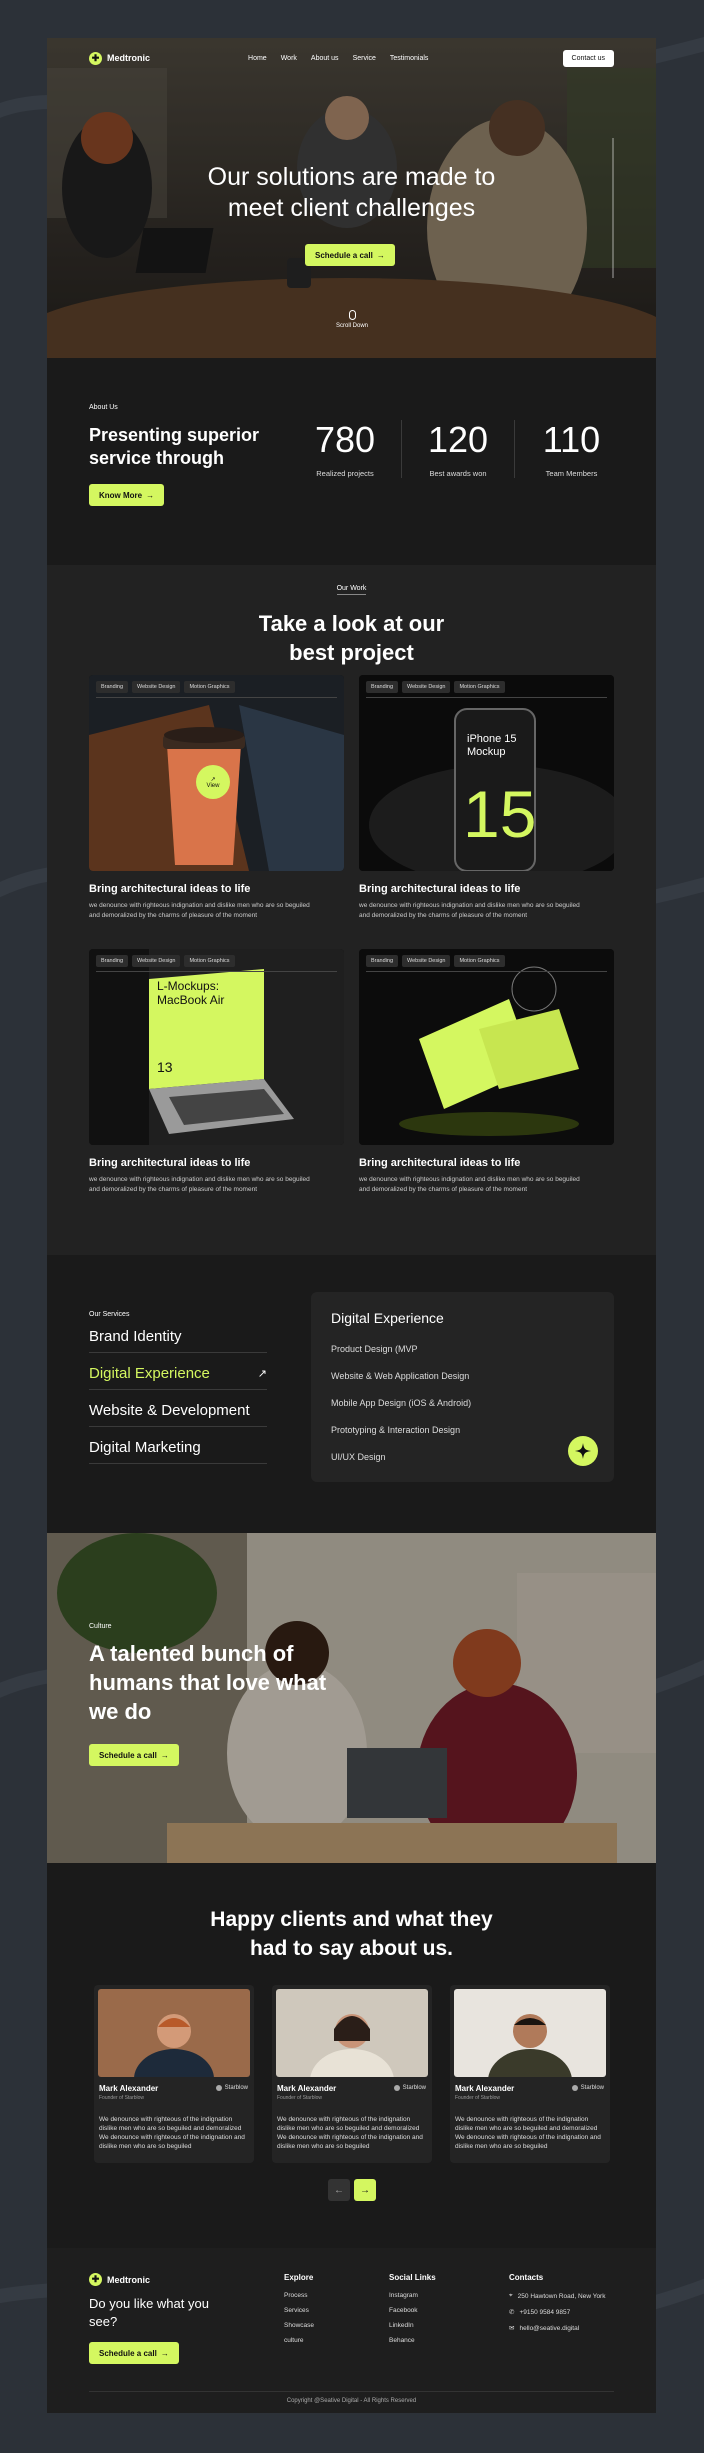 The image size is (704, 2453). What do you see at coordinates (364, 58) in the screenshot?
I see `nav-link-service: Service` at bounding box center [364, 58].